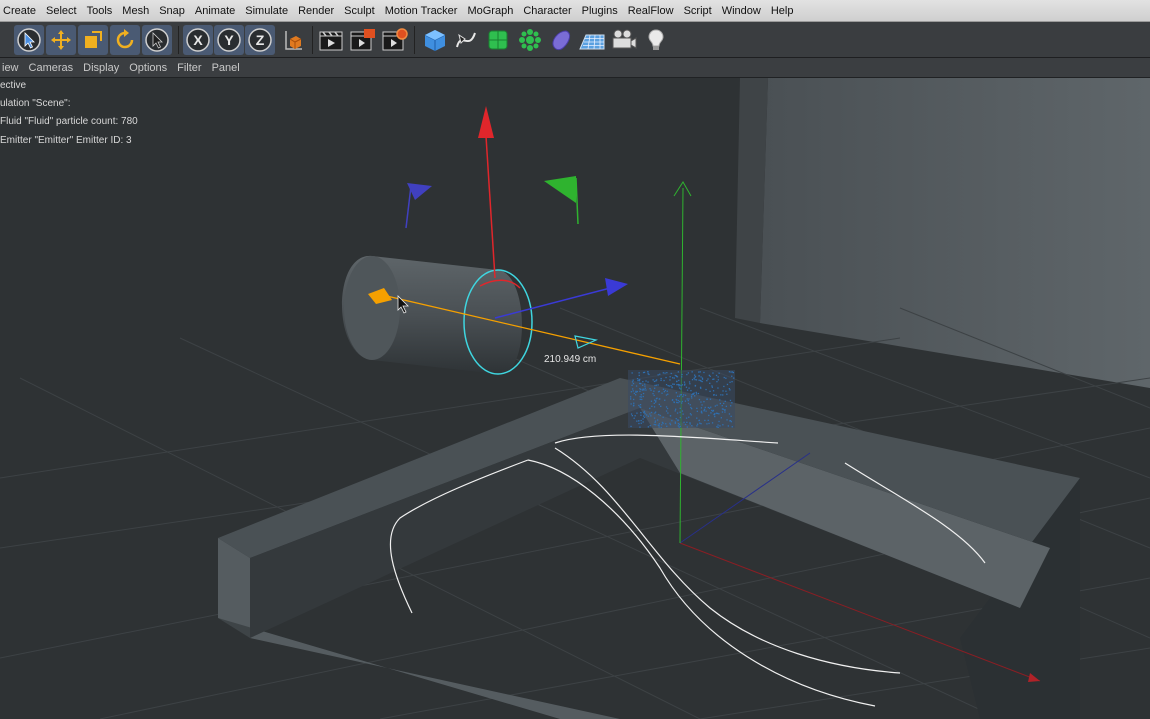 This screenshot has width=1150, height=719. What do you see at coordinates (157, 40) in the screenshot?
I see `live-select-button` at bounding box center [157, 40].